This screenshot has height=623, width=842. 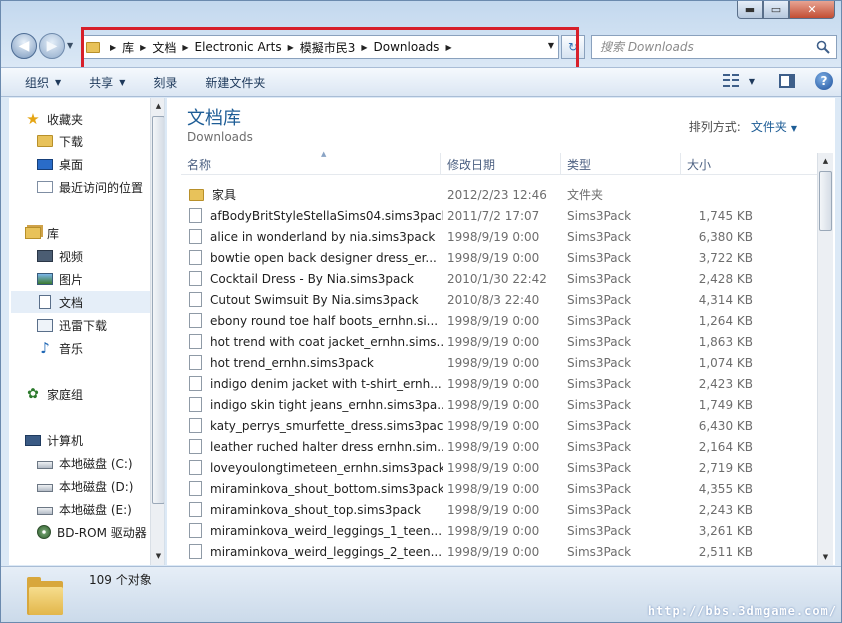 I want to click on sidebar-item-favorites: ★ 收藏夹, so click(x=54, y=119).